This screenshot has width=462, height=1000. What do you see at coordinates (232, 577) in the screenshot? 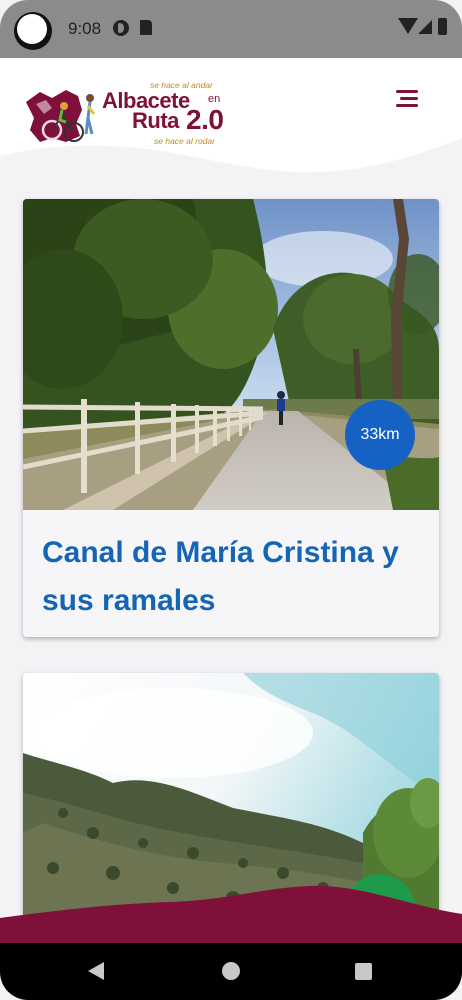
I see `route-title: Canal de María Cristina y sus ramales` at bounding box center [232, 577].